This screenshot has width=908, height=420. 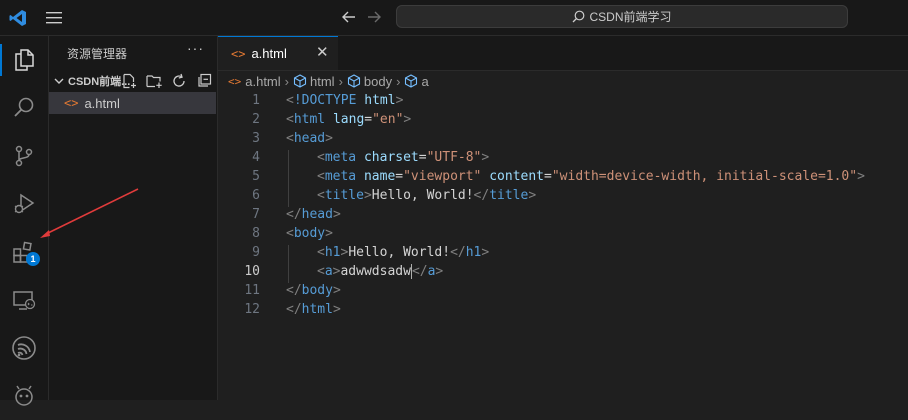 What do you see at coordinates (340, 176) in the screenshot?
I see `code-token-tag: meta` at bounding box center [340, 176].